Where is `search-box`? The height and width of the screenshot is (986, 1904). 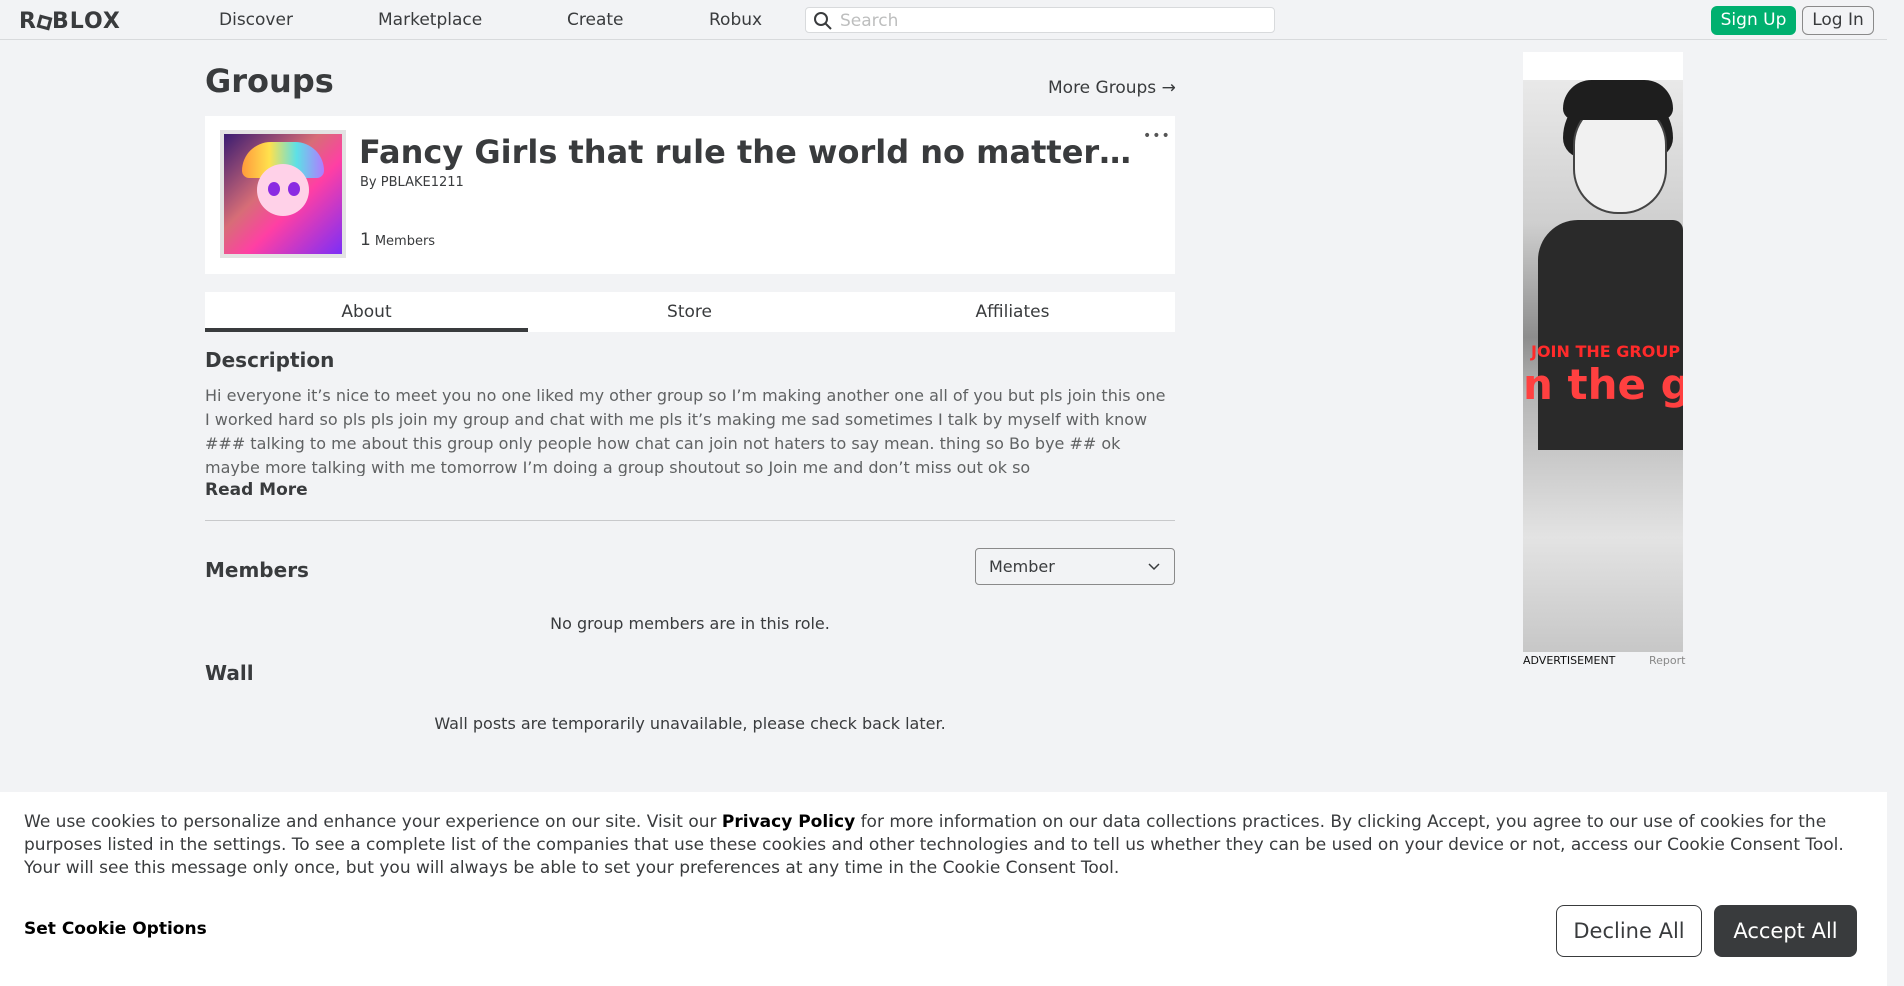
search-box is located at coordinates (1040, 20).